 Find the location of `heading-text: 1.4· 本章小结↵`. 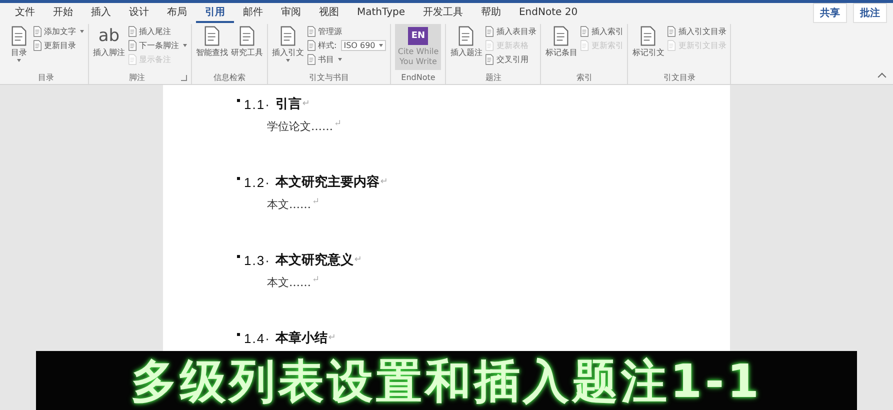

heading-text: 1.4· 本章小结↵ is located at coordinates (483, 338).